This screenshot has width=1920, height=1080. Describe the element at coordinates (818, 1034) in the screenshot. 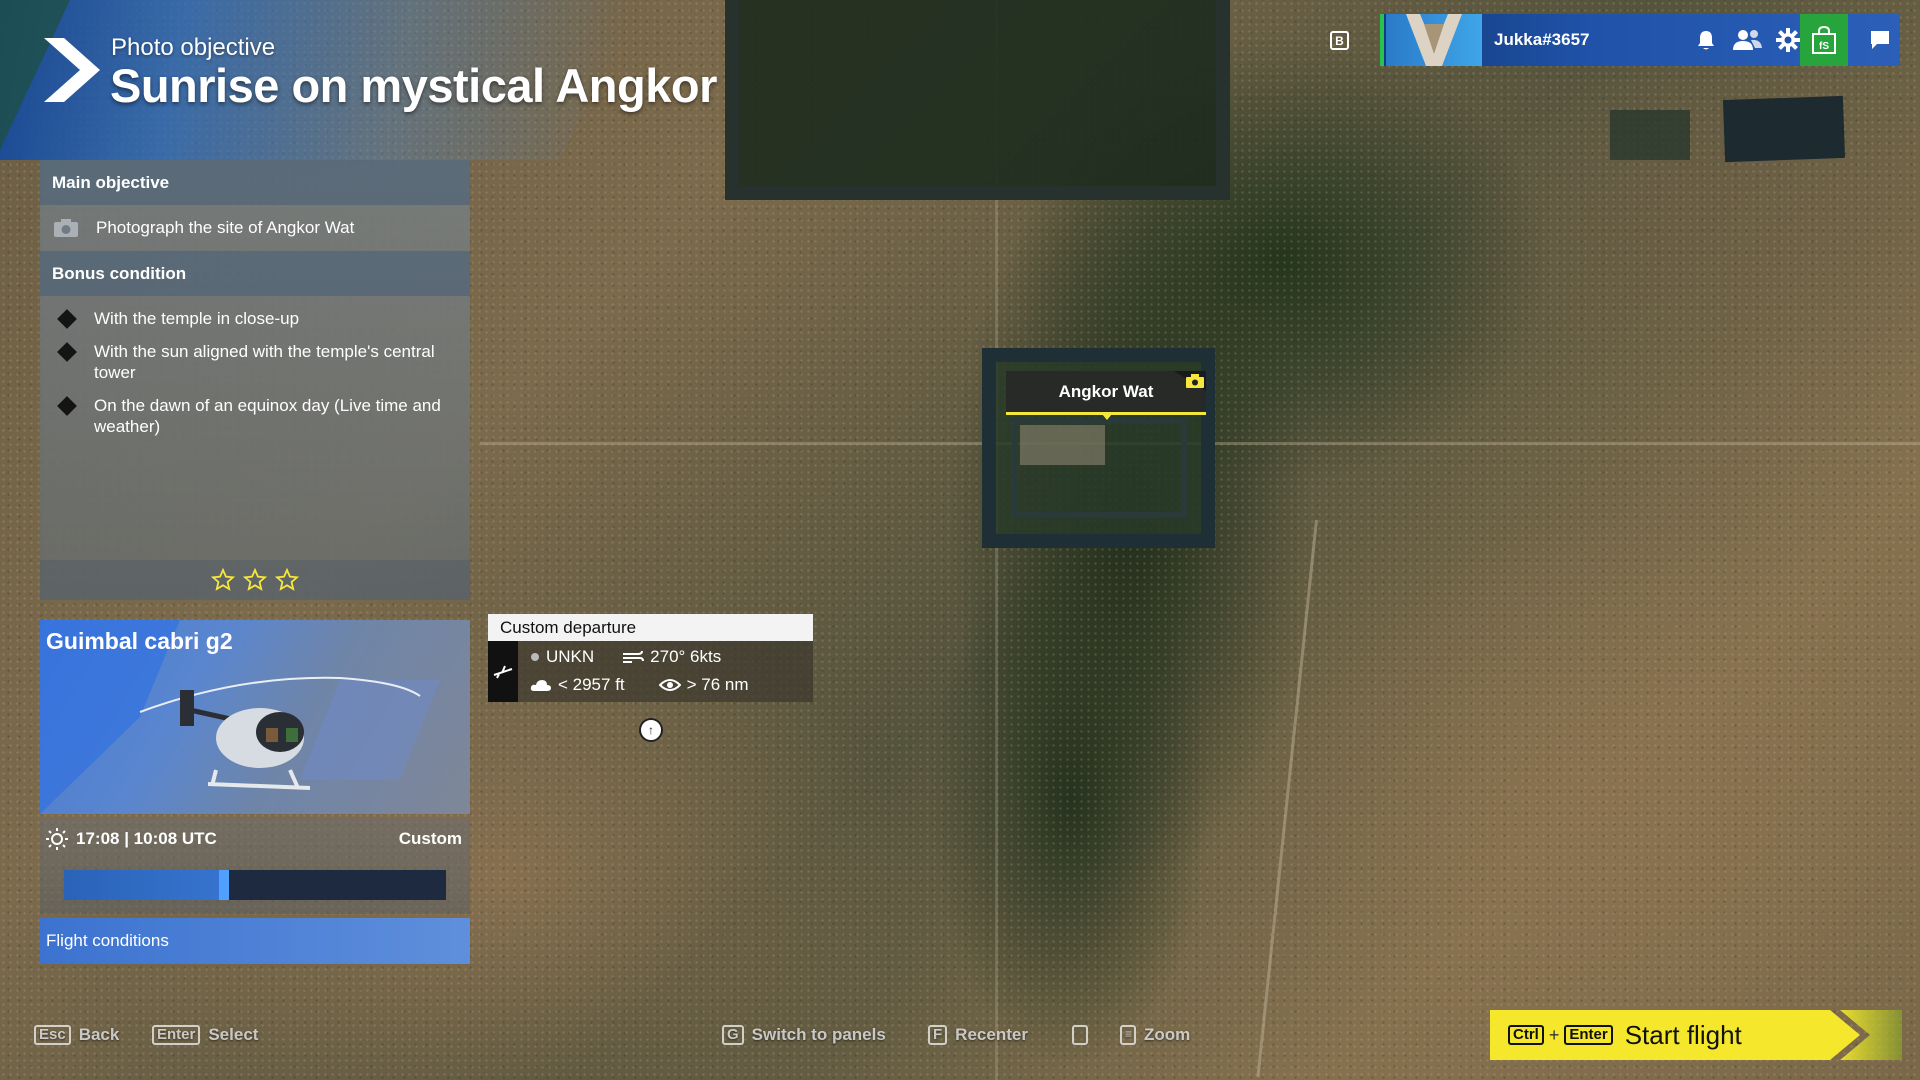

I see `switch-panels-label: Switch to panels` at that location.